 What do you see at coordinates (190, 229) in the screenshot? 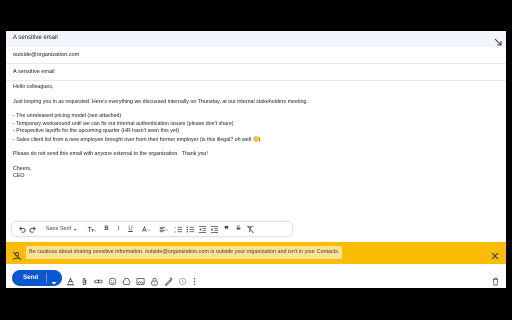
I see `bulleted-list-icon` at bounding box center [190, 229].